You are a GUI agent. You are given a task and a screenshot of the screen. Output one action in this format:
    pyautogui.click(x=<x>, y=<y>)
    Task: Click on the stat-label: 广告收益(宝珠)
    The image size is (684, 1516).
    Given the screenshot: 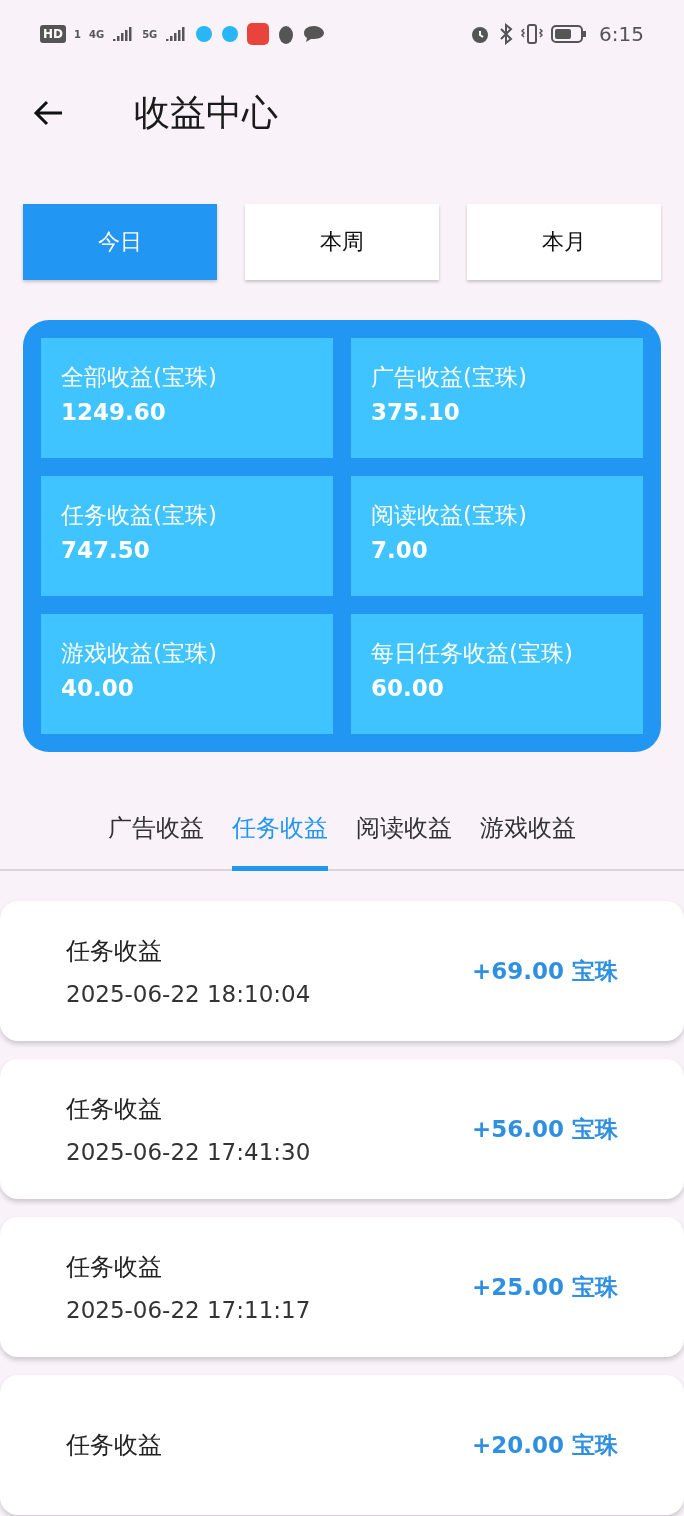 What is the action you would take?
    pyautogui.click(x=449, y=377)
    